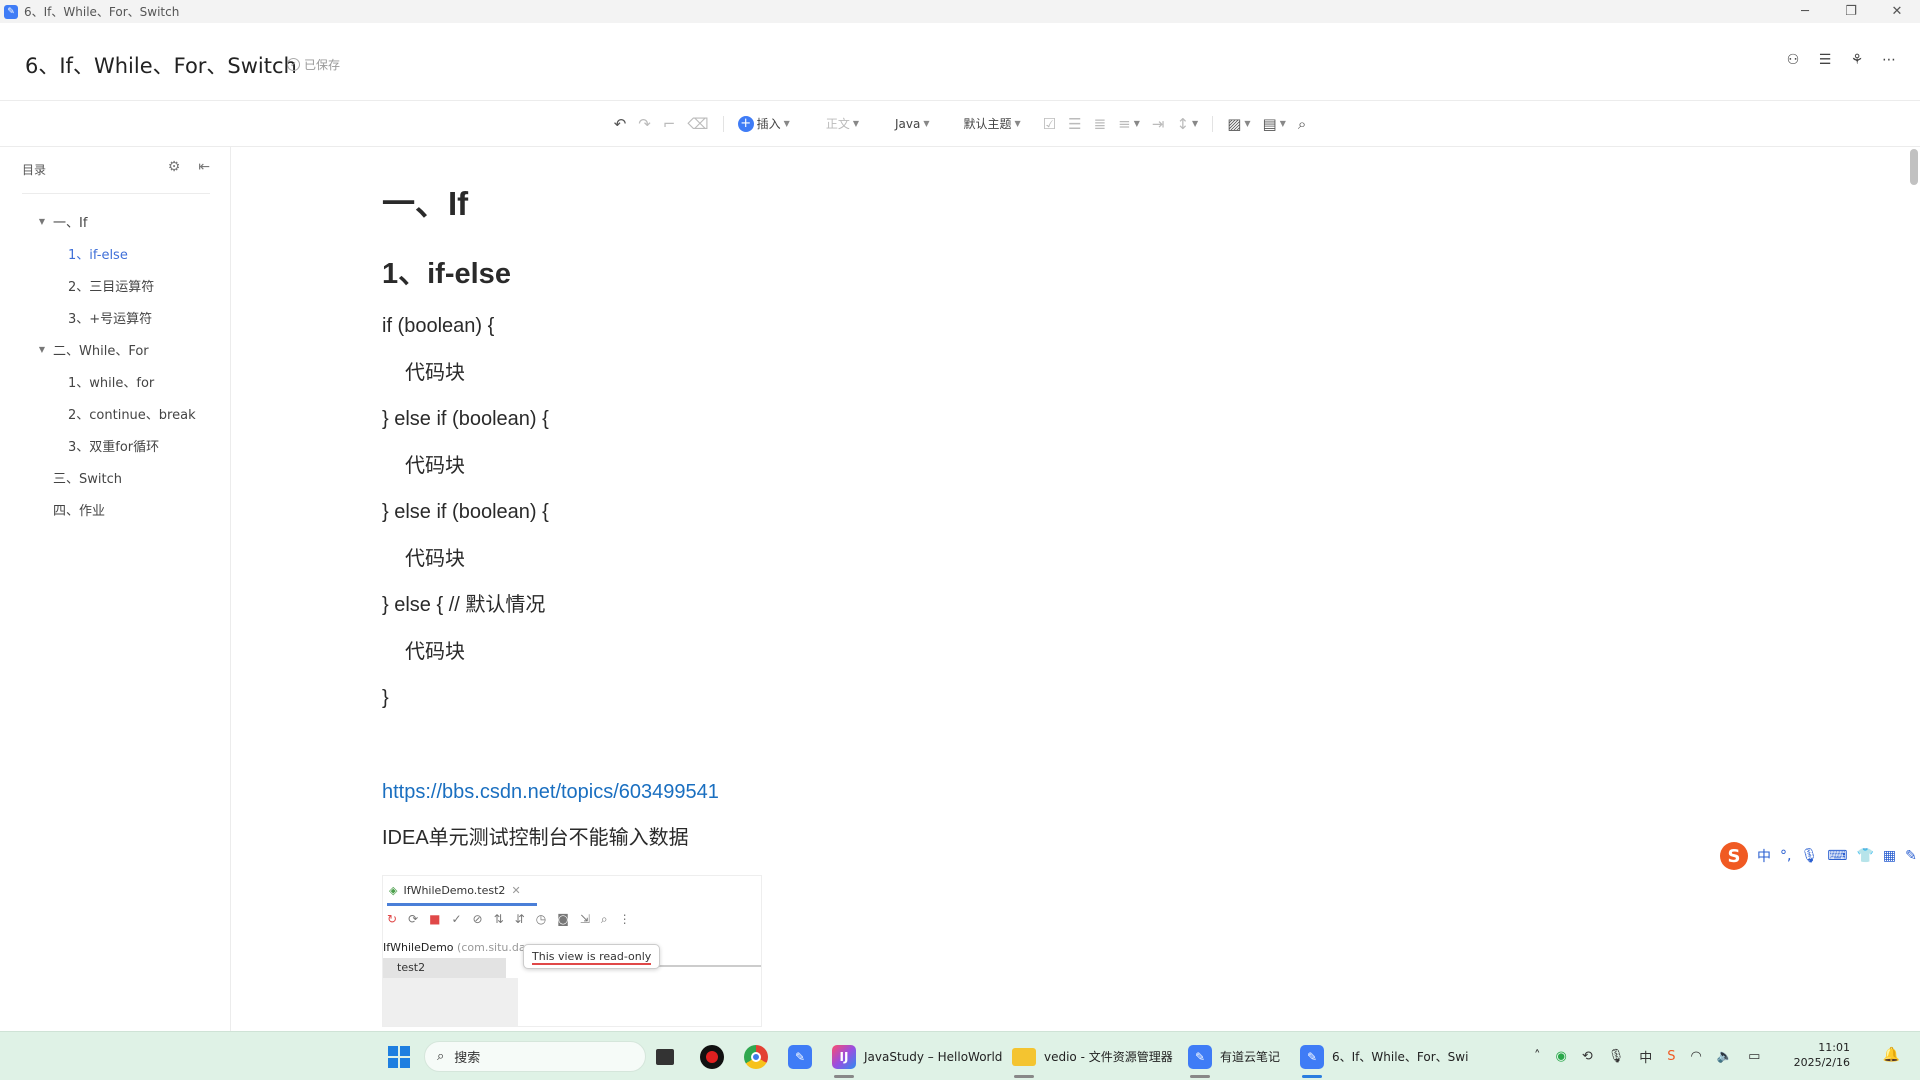  What do you see at coordinates (1587, 1056) in the screenshot?
I see `sync-icon: ⟲` at bounding box center [1587, 1056].